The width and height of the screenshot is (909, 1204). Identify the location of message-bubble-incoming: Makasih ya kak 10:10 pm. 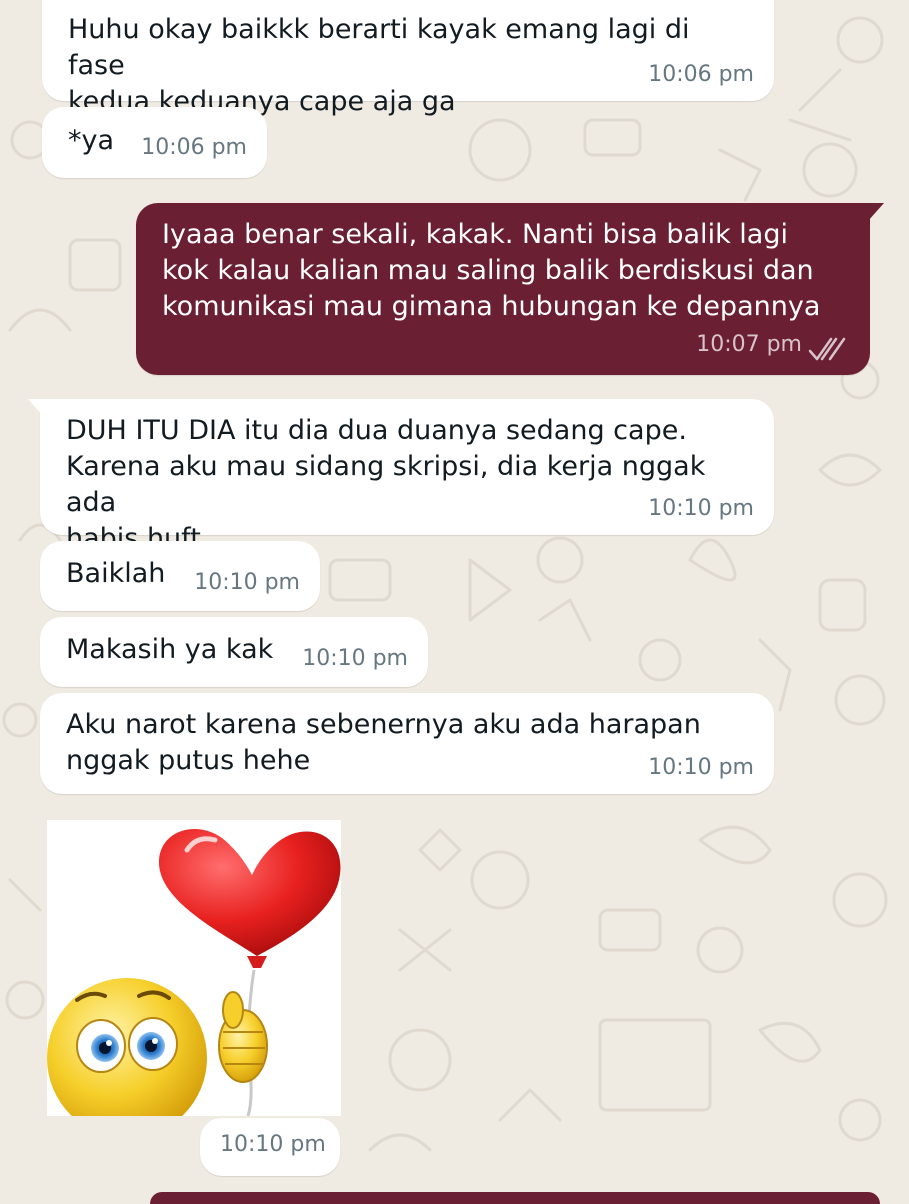
(234, 652).